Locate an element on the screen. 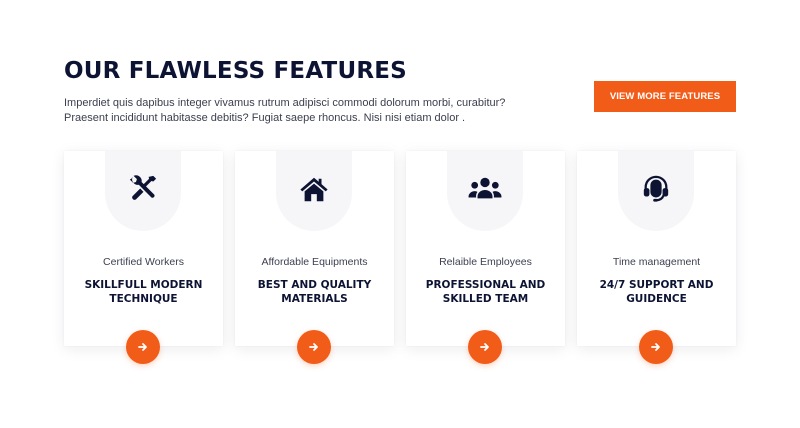 This screenshot has width=800, height=428. feature-subtitle: Relaible Employees is located at coordinates (485, 262).